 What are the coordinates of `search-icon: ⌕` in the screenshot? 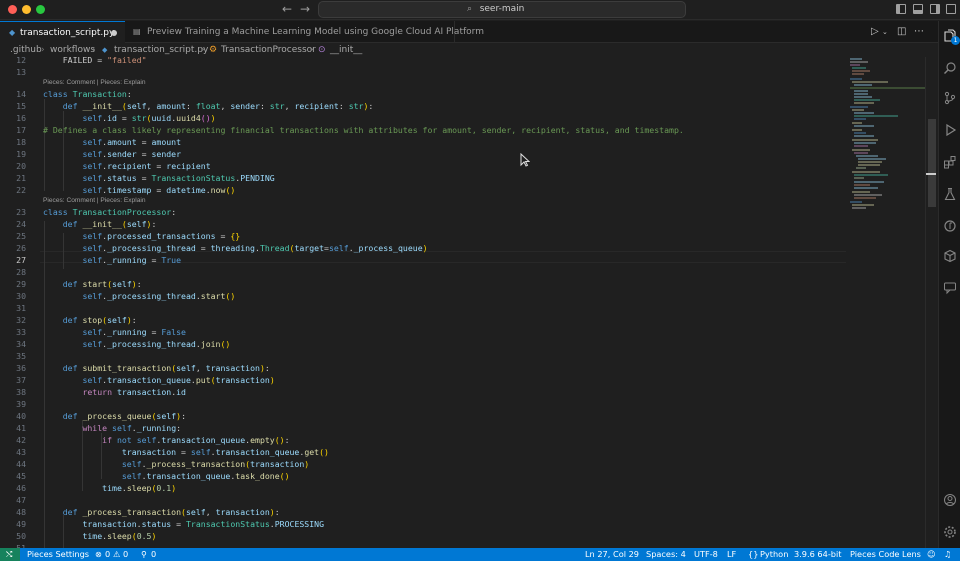 It's located at (470, 9).